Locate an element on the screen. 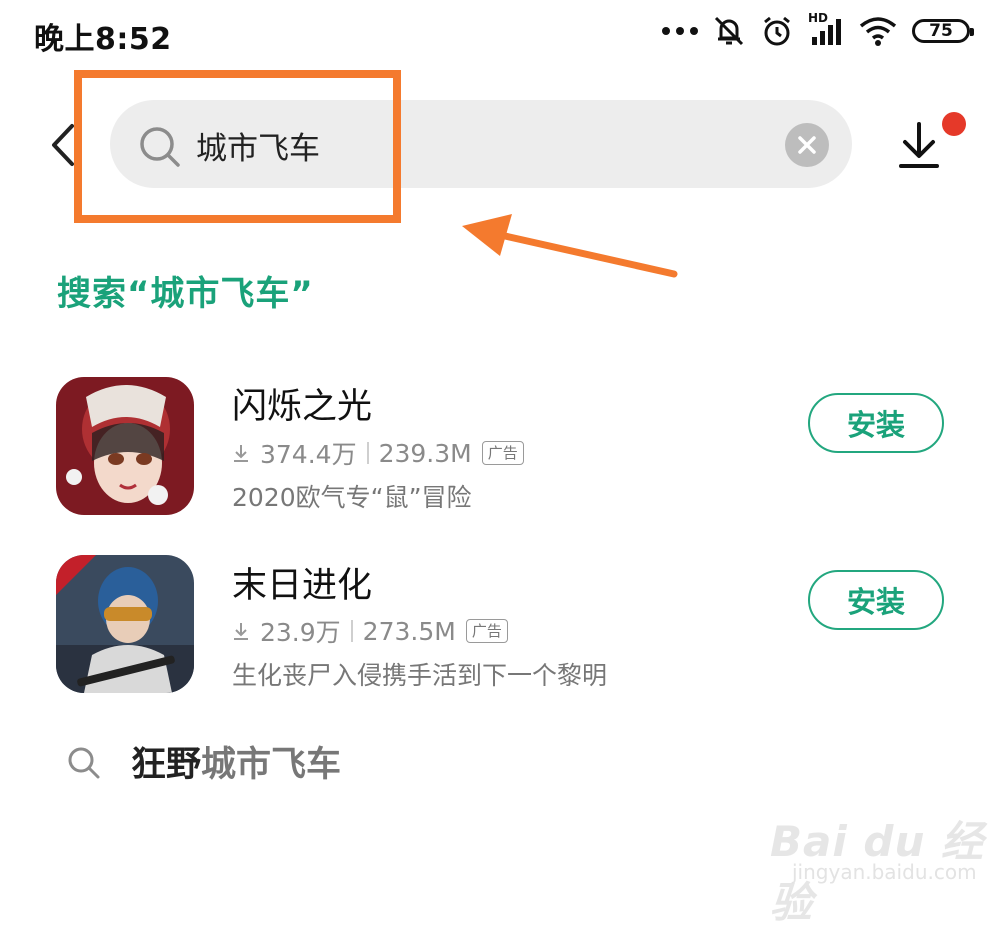  mute-bell-icon is located at coordinates (729, 31).